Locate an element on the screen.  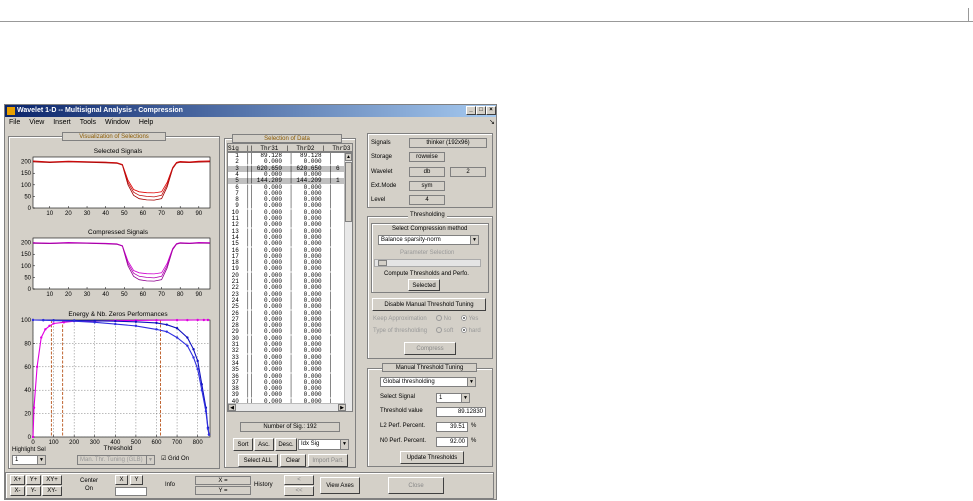
x-tick-label: 800 is located at coordinates (198, 443).